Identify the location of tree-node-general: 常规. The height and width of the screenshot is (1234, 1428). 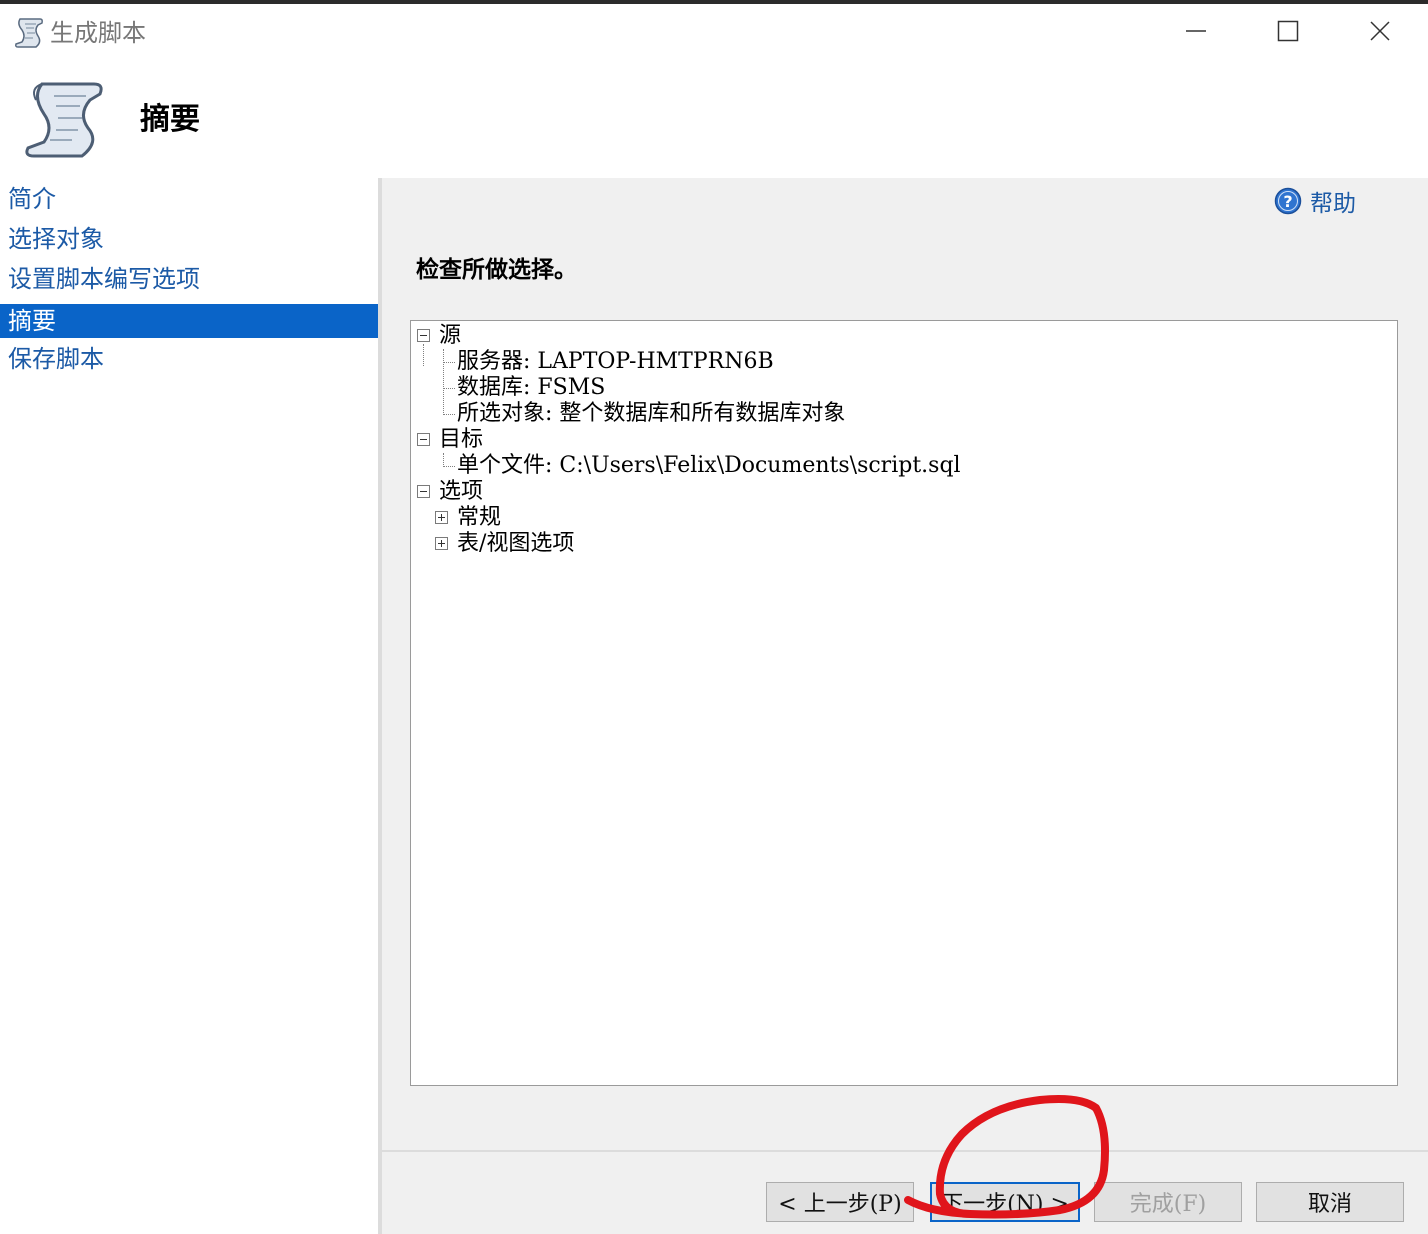
(468, 518).